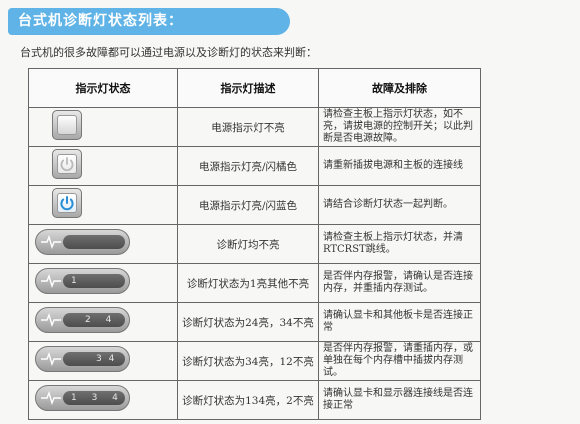 Image resolution: width=580 pixels, height=424 pixels. What do you see at coordinates (248, 400) in the screenshot?
I see `description-cell: 诊断灯状态为134亮，2不亮` at bounding box center [248, 400].